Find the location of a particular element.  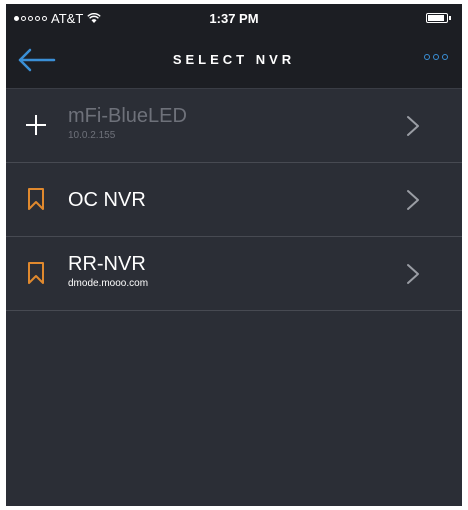

nvr-item-text: RR-NVR dmode.mooo.com is located at coordinates (108, 271).